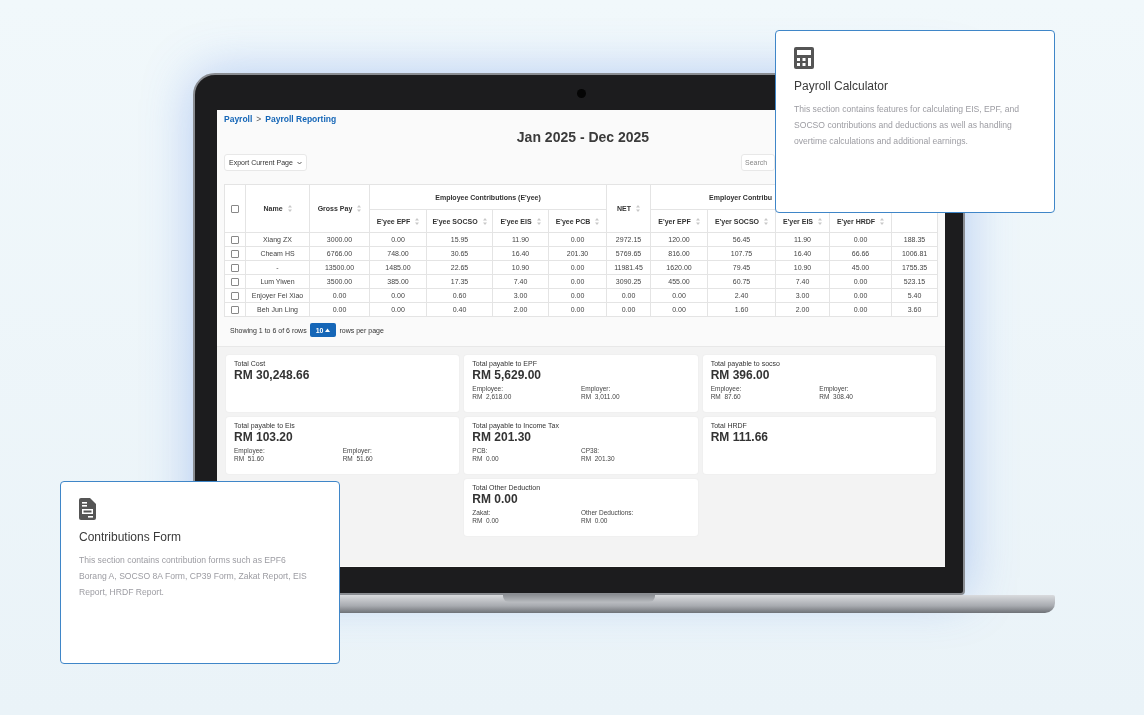 The width and height of the screenshot is (1144, 715). Describe the element at coordinates (583, 137) in the screenshot. I see `report-title: Jan 2025 - Dec 2025` at that location.